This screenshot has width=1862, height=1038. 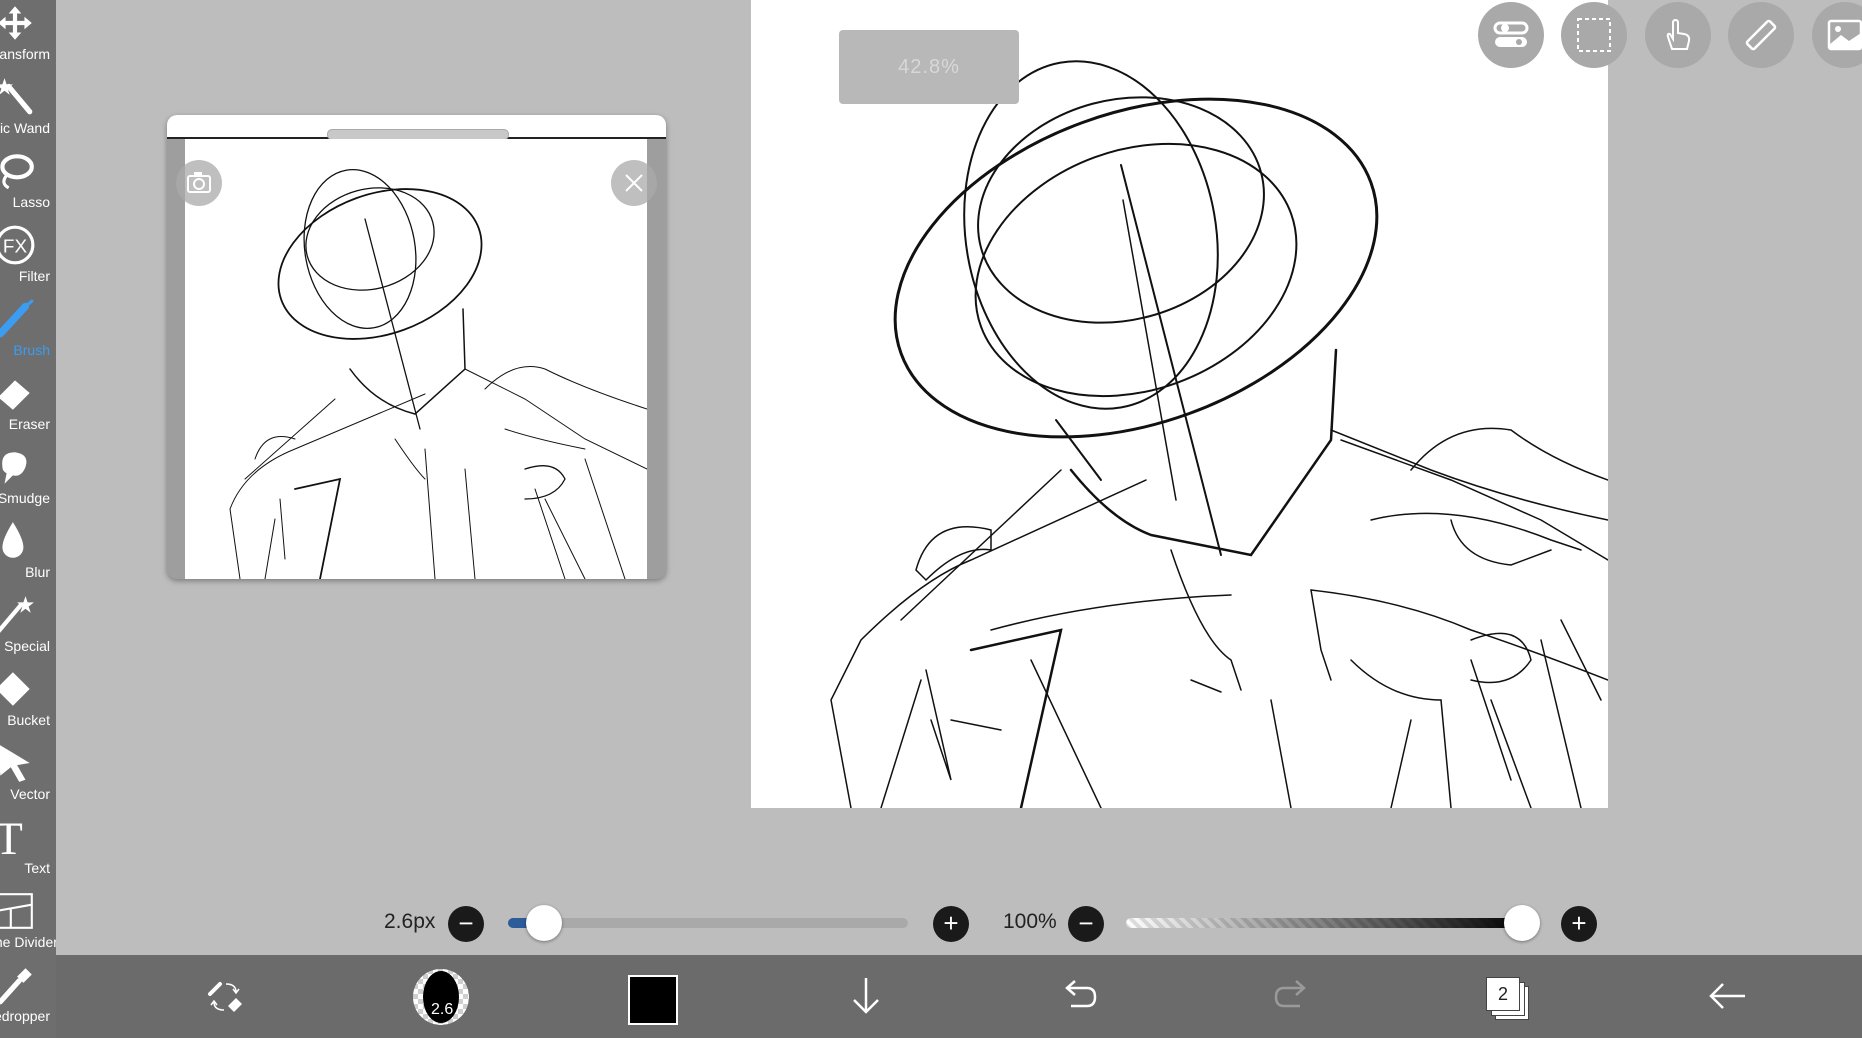 I want to click on special-icon, so click(x=17, y=614).